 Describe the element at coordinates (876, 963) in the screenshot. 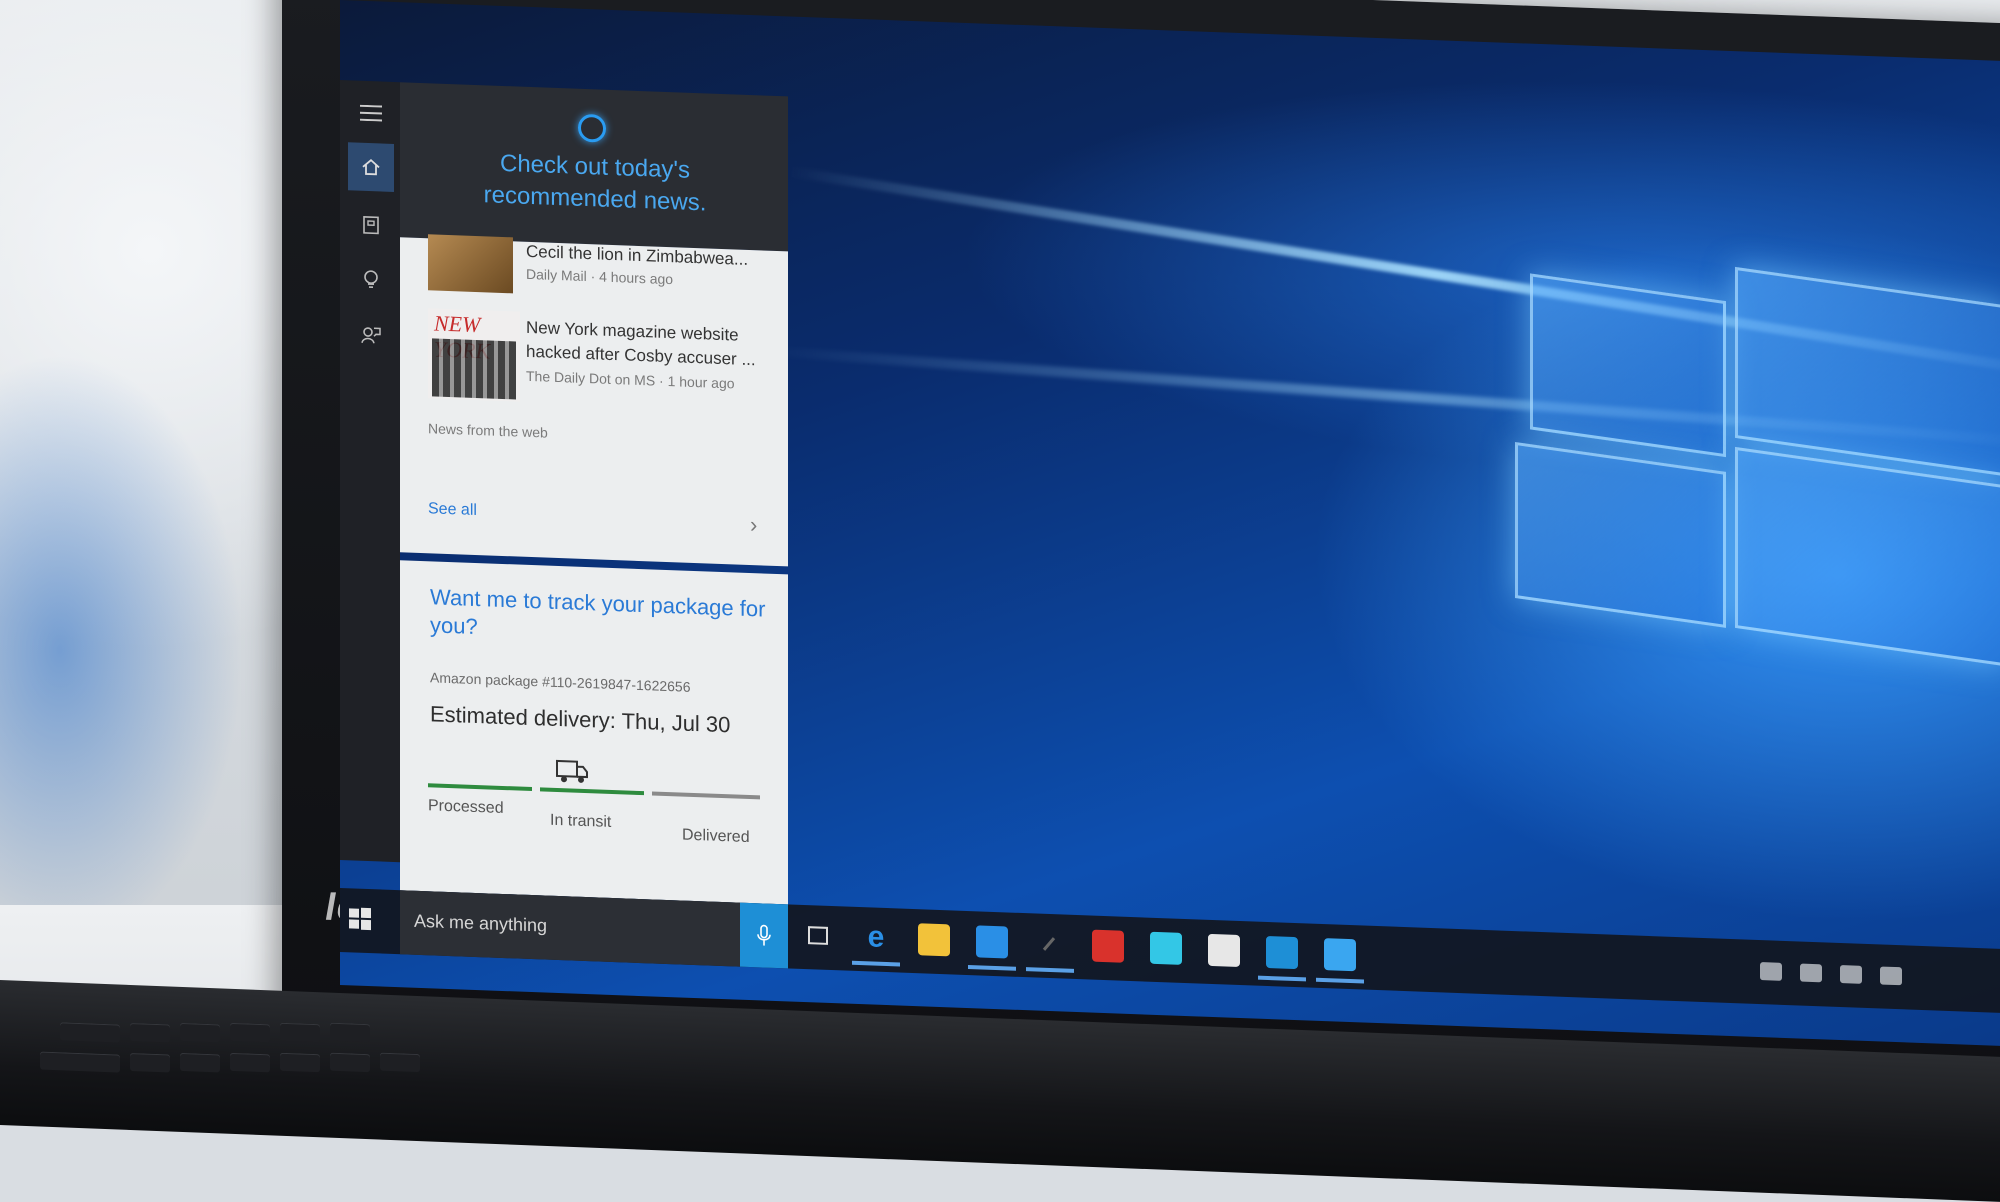

I see `edge-running-indicator` at that location.